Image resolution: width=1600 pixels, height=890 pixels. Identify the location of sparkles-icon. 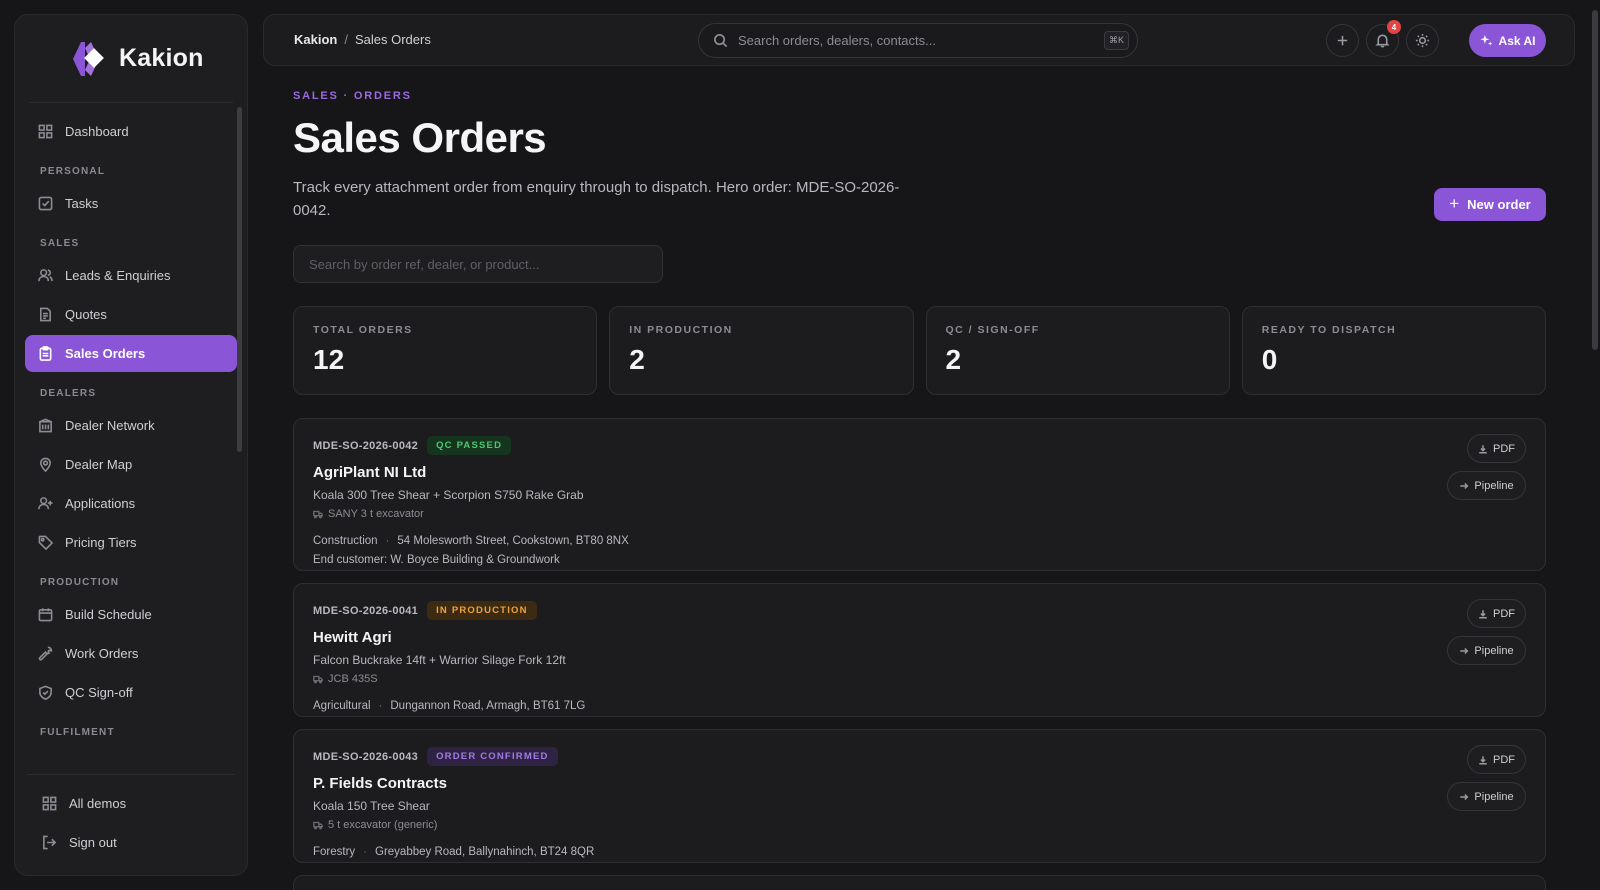
(1485, 40).